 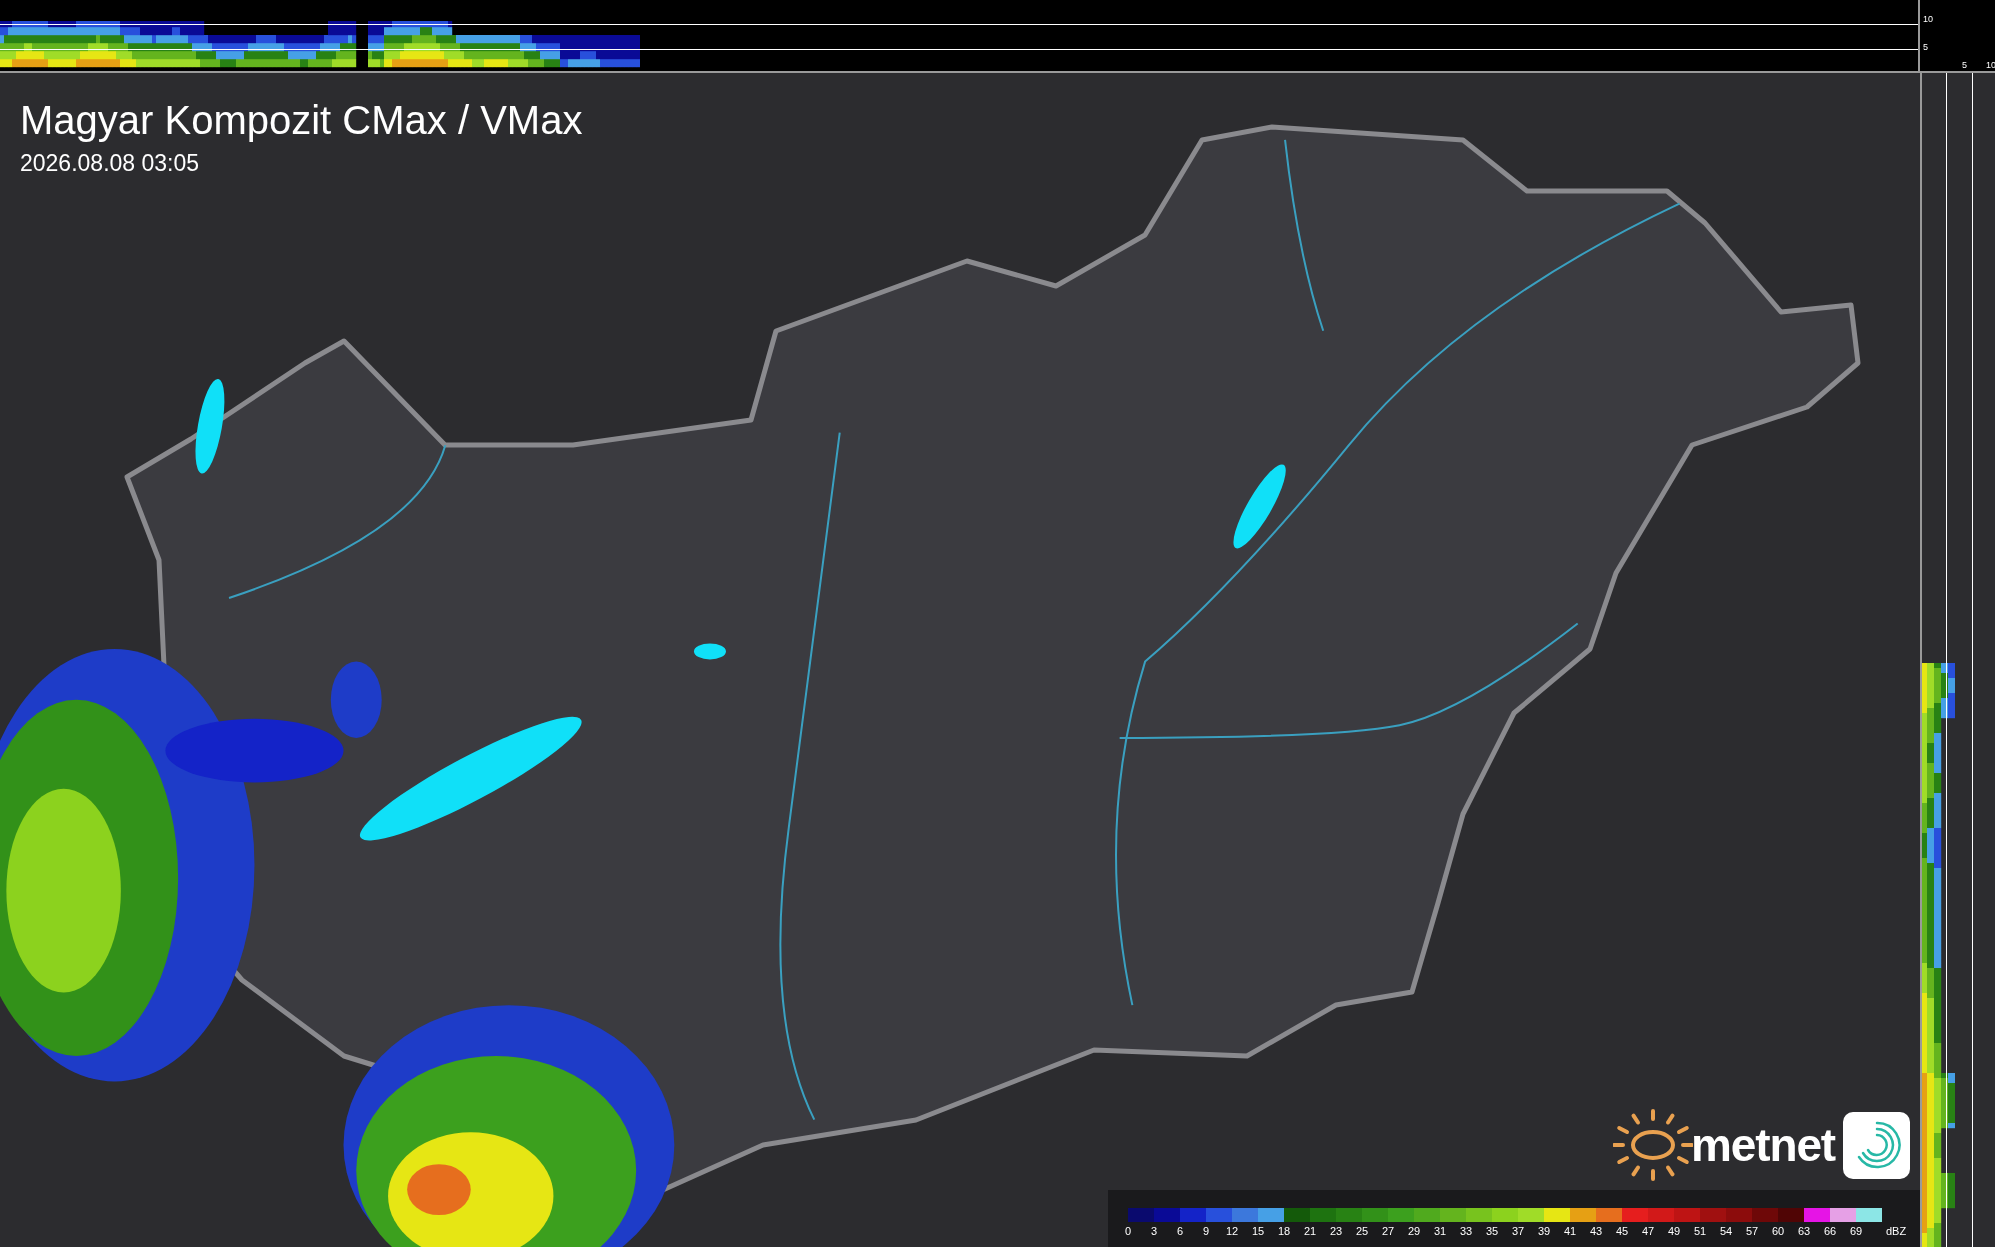 What do you see at coordinates (709, 651) in the screenshot?
I see `lake` at bounding box center [709, 651].